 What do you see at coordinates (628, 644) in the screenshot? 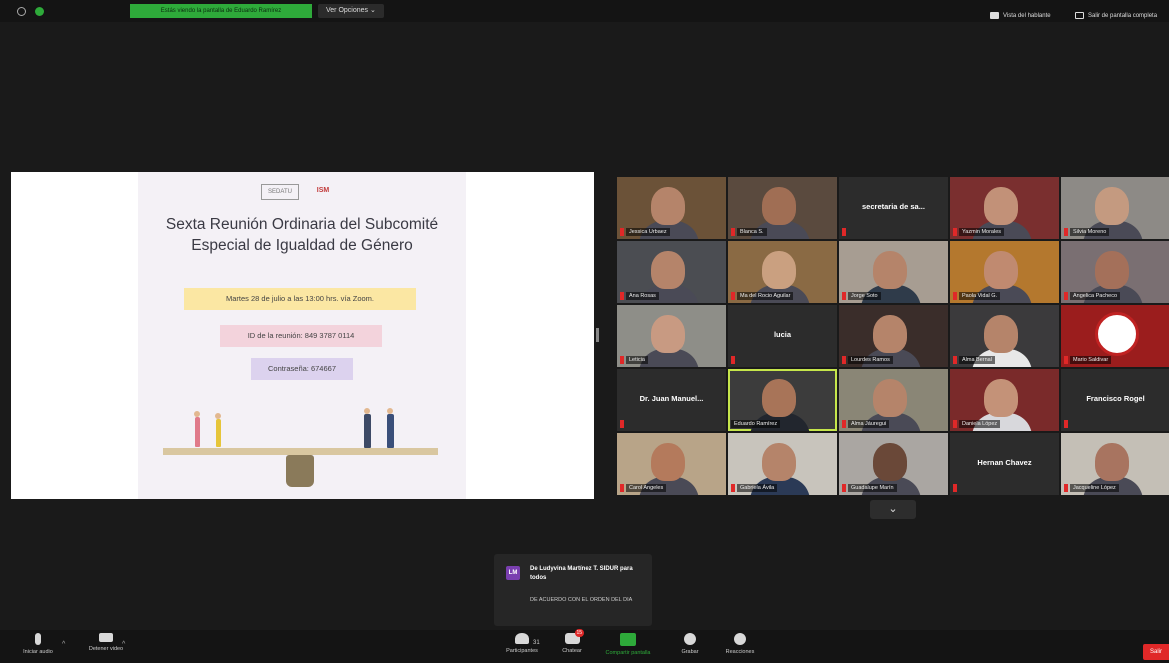
I see `share-screen-button: Compartir pantalla` at bounding box center [628, 644].